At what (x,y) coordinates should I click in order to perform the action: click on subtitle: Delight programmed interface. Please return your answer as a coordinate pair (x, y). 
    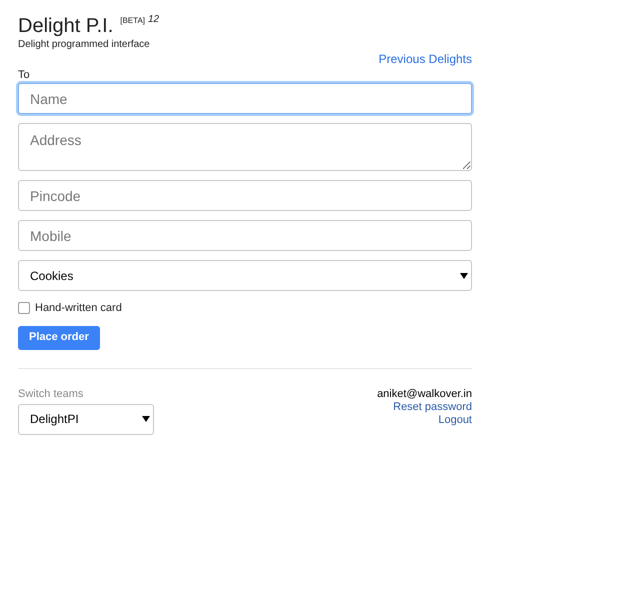
    Looking at the image, I should click on (84, 45).